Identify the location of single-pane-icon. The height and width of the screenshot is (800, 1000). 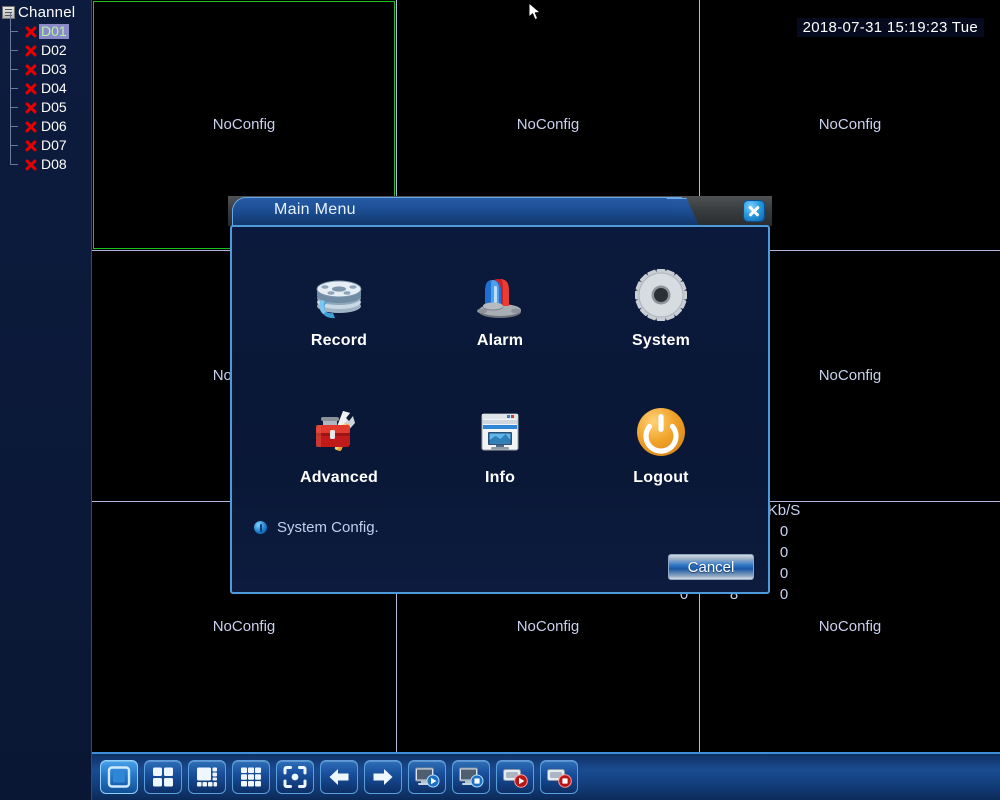
(119, 777).